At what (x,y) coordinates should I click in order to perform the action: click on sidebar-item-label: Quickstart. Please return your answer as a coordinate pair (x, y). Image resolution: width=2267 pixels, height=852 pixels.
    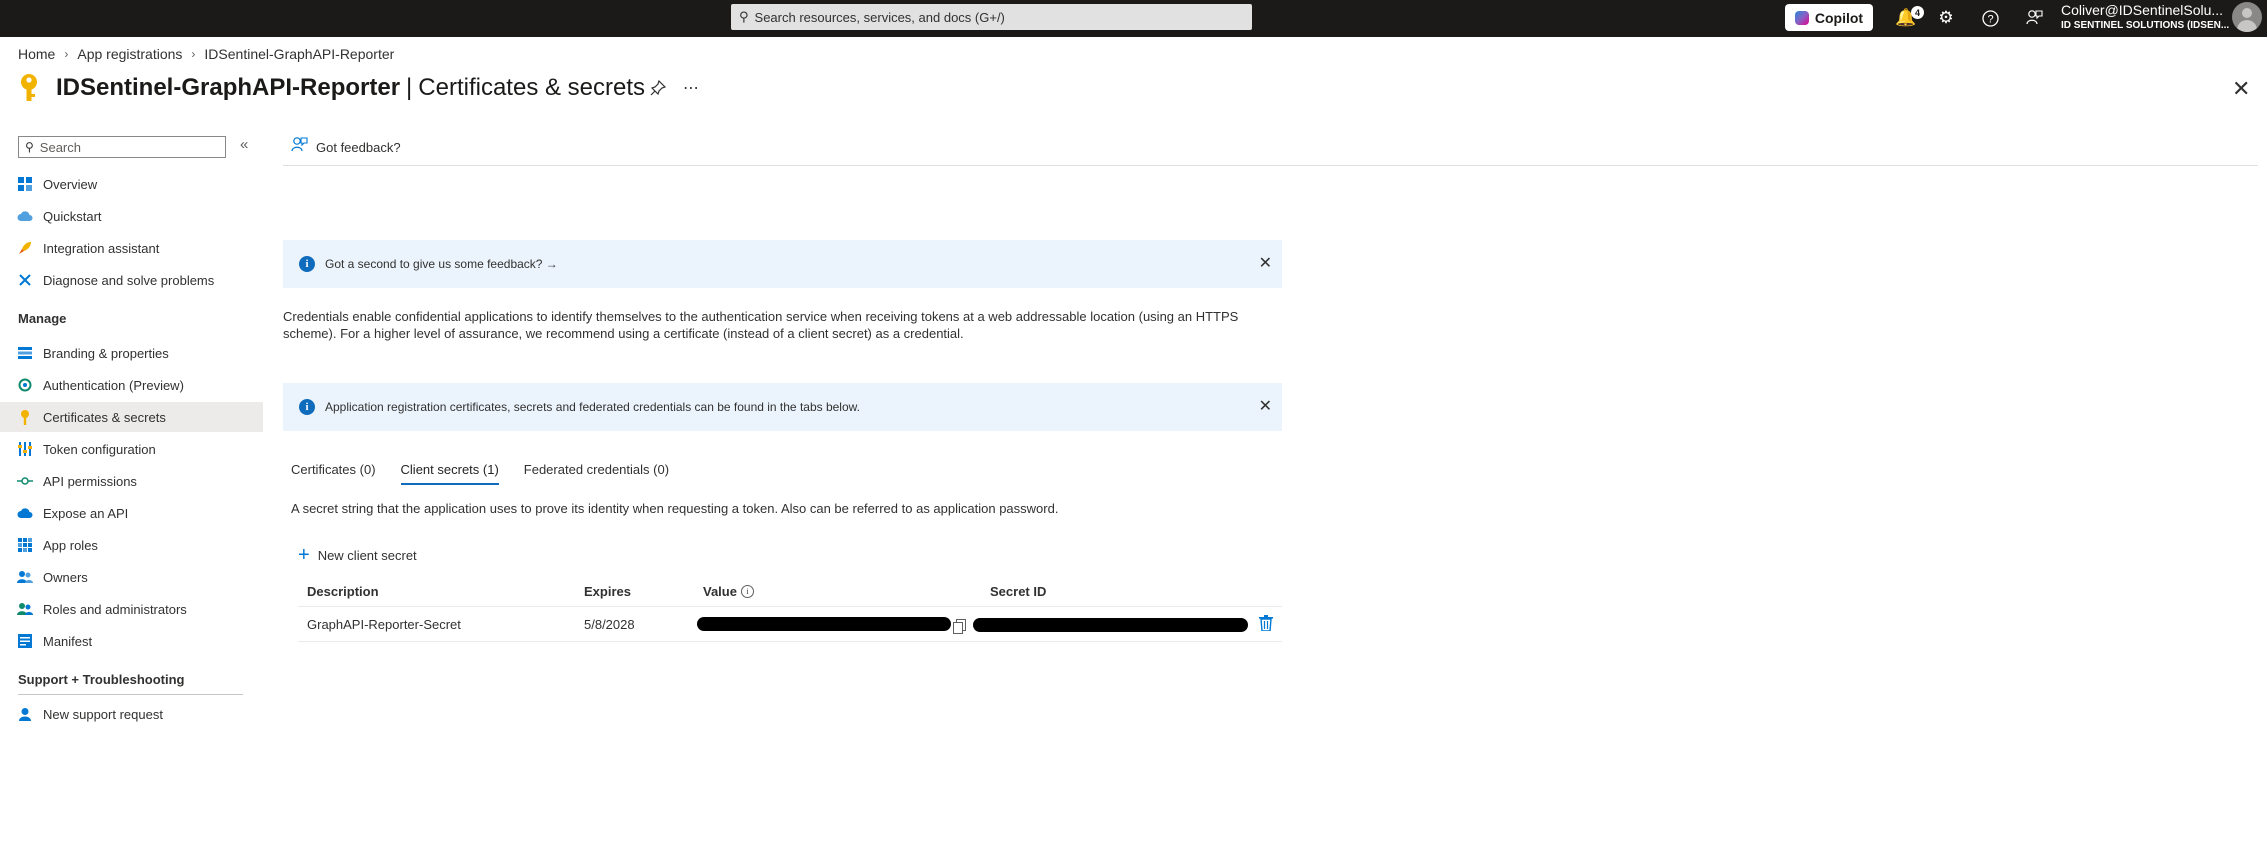
    Looking at the image, I should click on (72, 216).